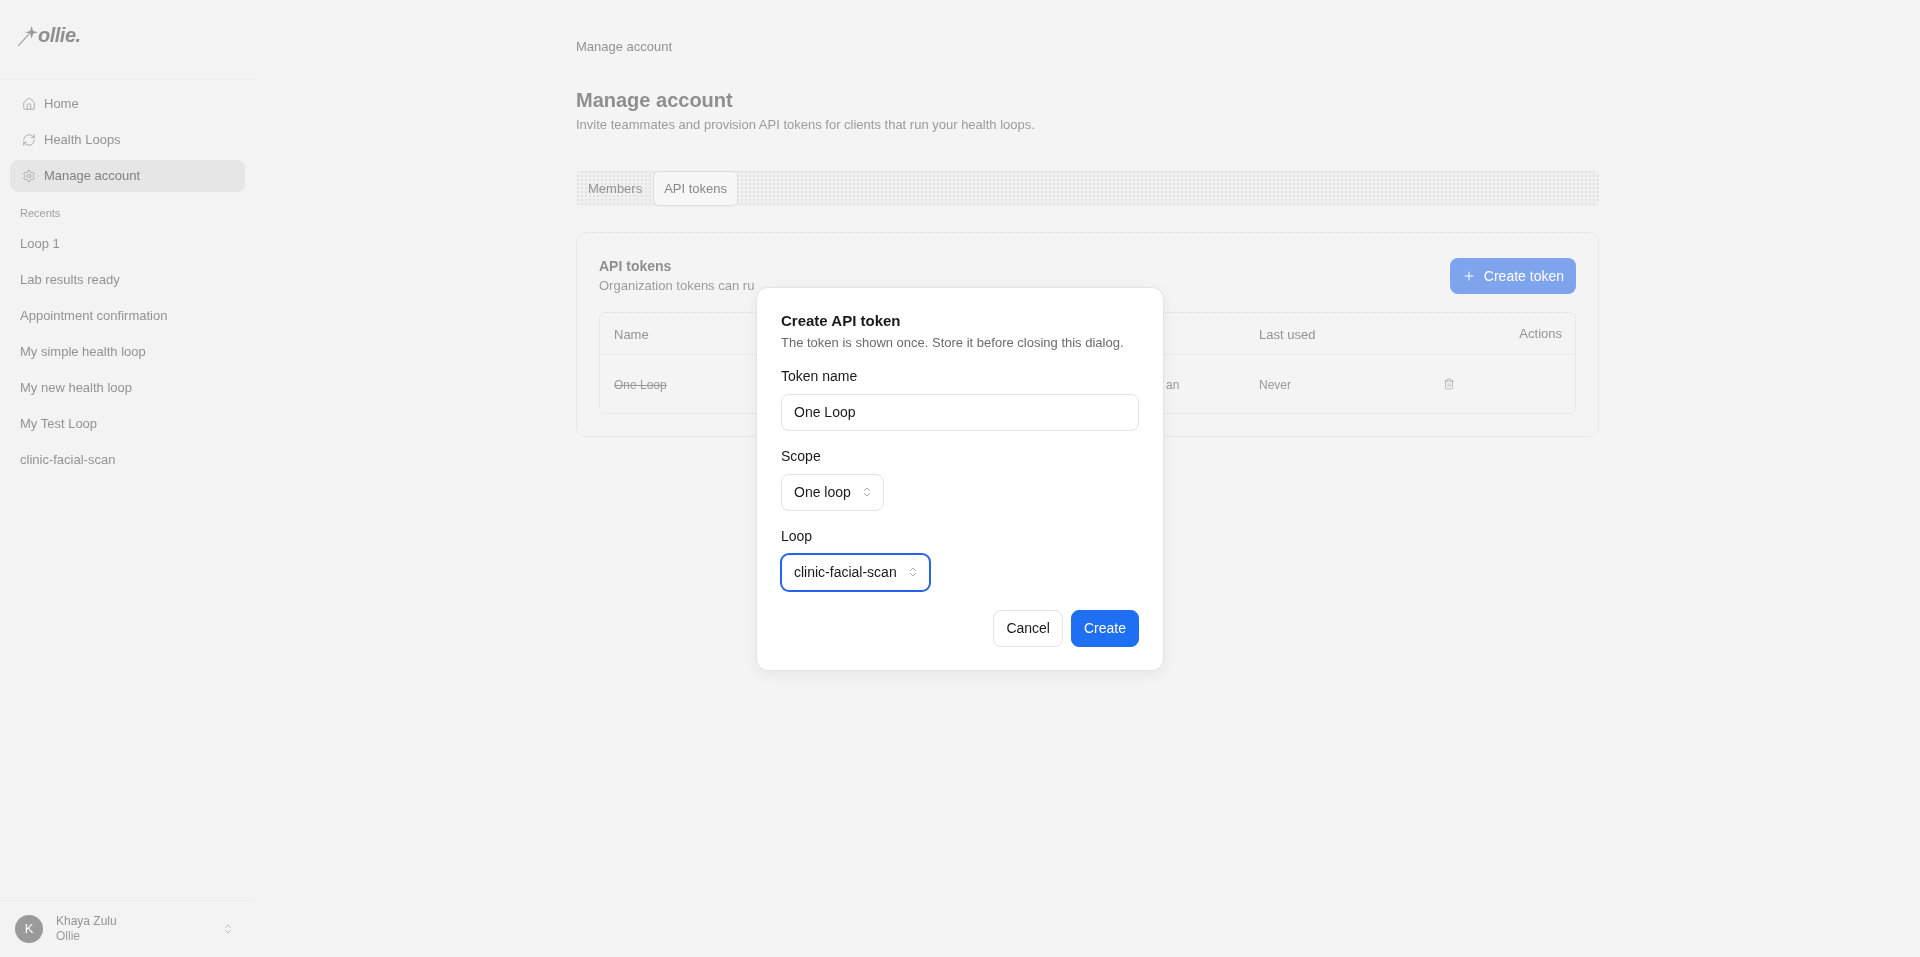 The width and height of the screenshot is (1920, 957). I want to click on column-header: Last used, so click(1287, 334).